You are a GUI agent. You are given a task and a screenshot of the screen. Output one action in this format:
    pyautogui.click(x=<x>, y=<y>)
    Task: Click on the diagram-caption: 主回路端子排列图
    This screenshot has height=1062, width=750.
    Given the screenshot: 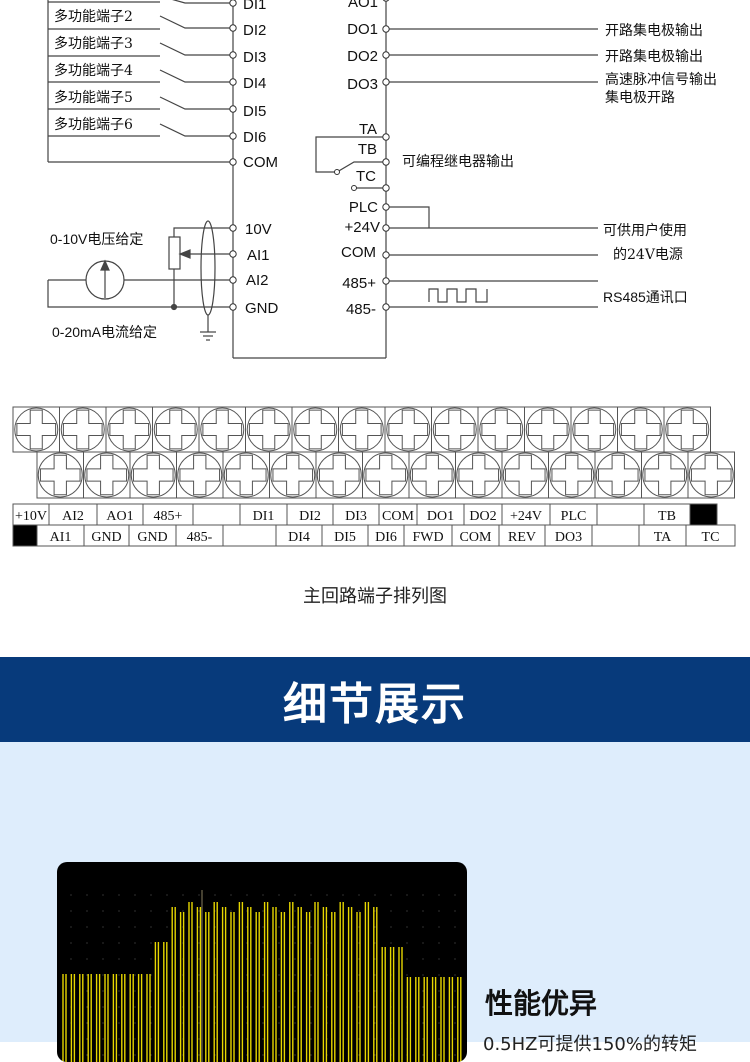 What is the action you would take?
    pyautogui.click(x=375, y=596)
    